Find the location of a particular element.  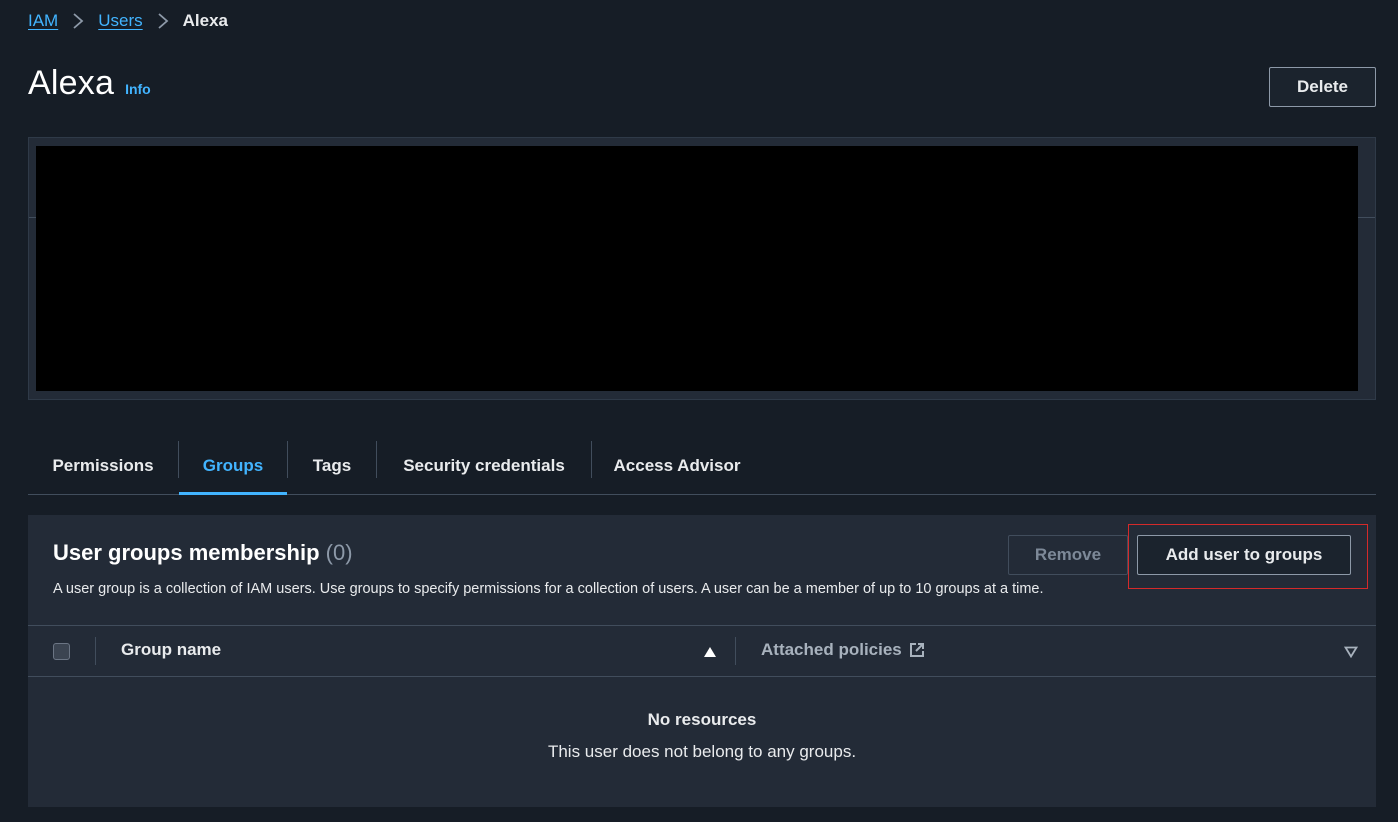

column-attached-policies: Attached policies is located at coordinates (843, 650).